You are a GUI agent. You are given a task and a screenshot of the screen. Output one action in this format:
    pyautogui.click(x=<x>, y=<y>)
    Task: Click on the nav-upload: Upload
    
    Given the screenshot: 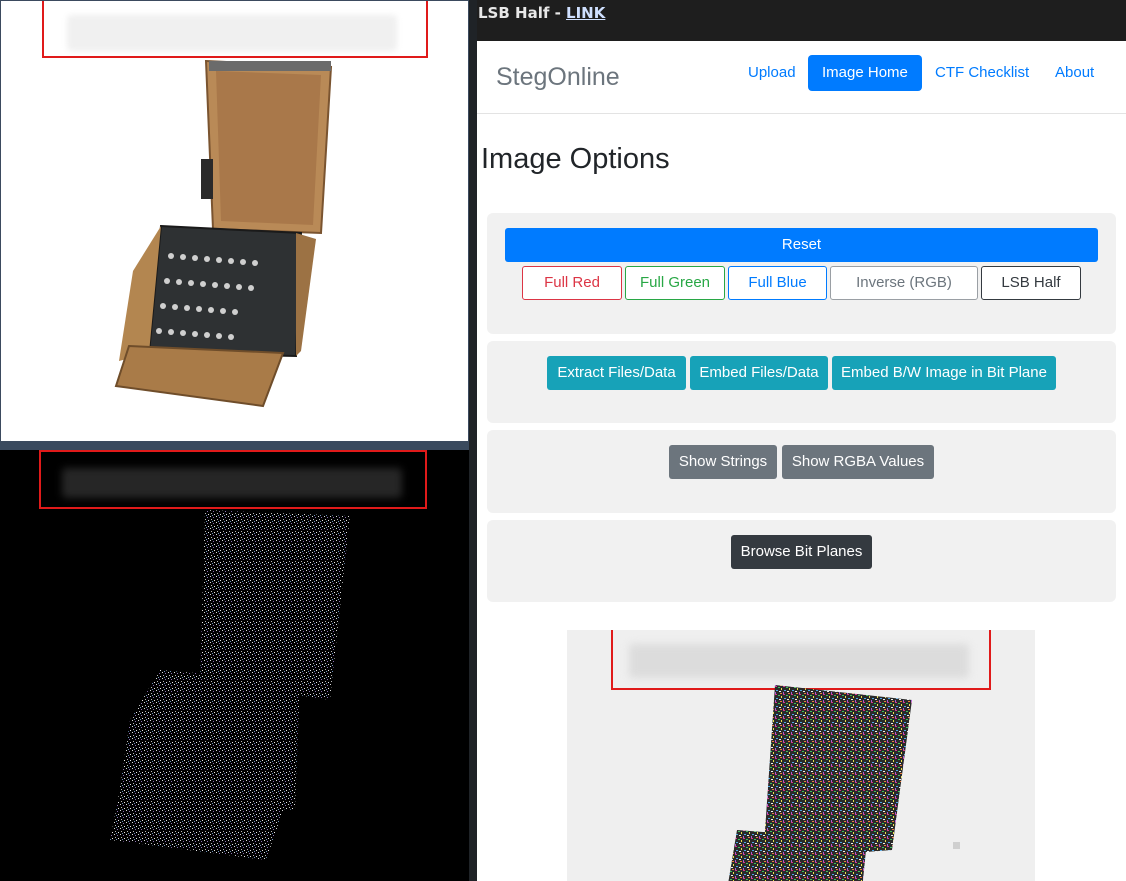 What is the action you would take?
    pyautogui.click(x=772, y=73)
    